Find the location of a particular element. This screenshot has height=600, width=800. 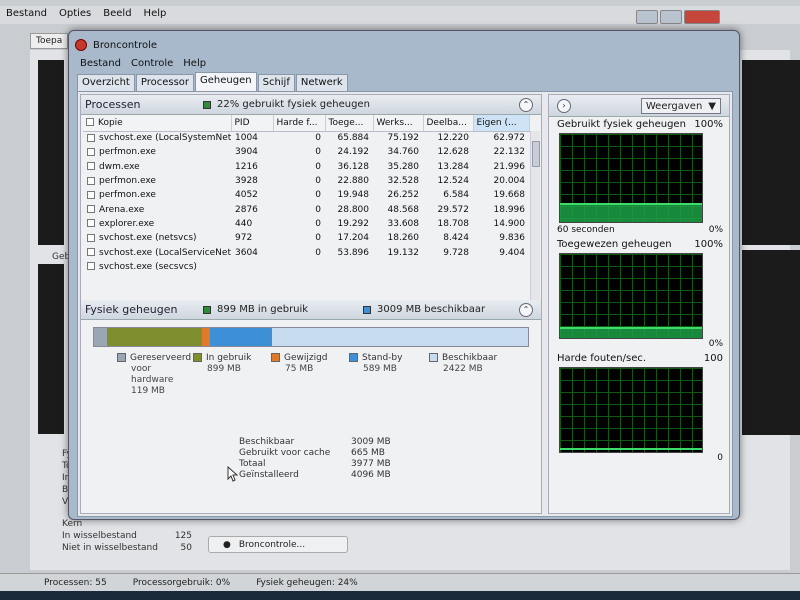

legend-reserved-label-2: voor is located at coordinates (141, 369).